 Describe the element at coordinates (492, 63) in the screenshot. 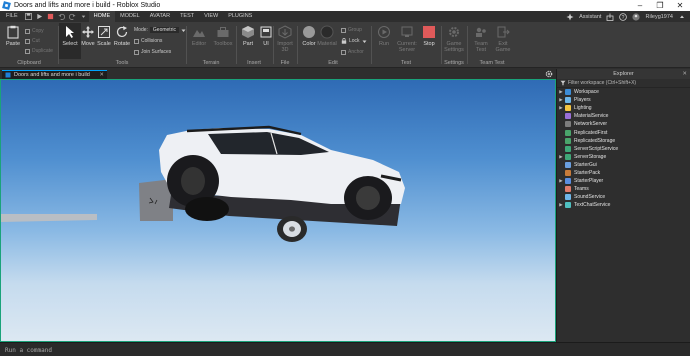

I see `team-test-group-label: Team Test` at that location.